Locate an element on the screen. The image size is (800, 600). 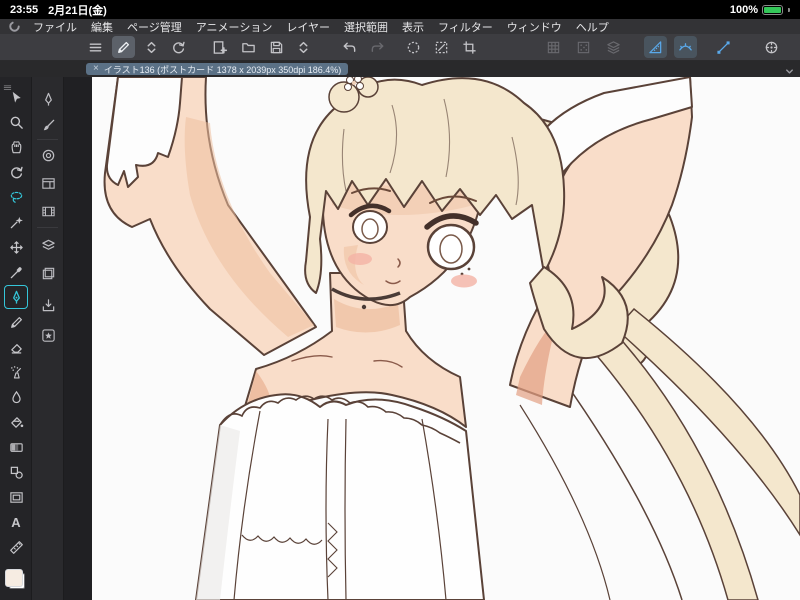
pencil-tool is located at coordinates (16, 322).